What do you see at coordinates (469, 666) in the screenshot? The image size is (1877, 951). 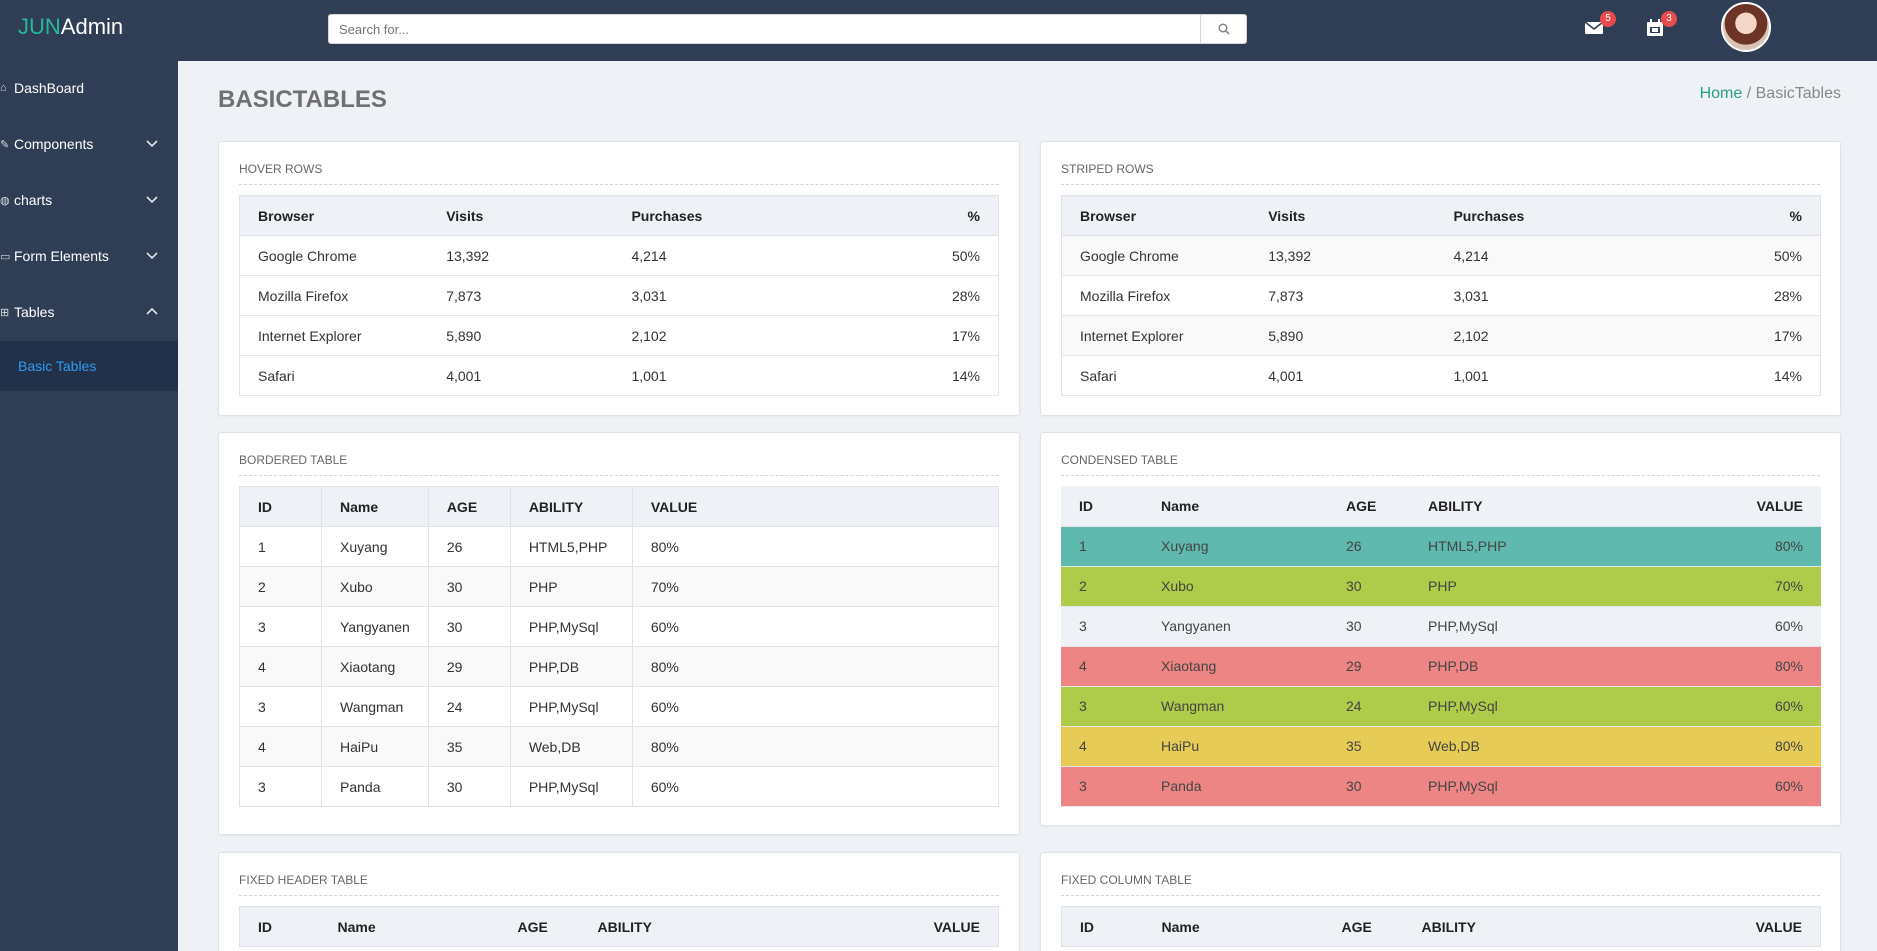 I see `table-cell: 29` at bounding box center [469, 666].